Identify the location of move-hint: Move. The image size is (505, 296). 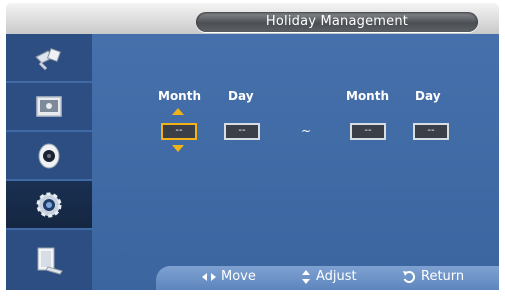
(229, 276).